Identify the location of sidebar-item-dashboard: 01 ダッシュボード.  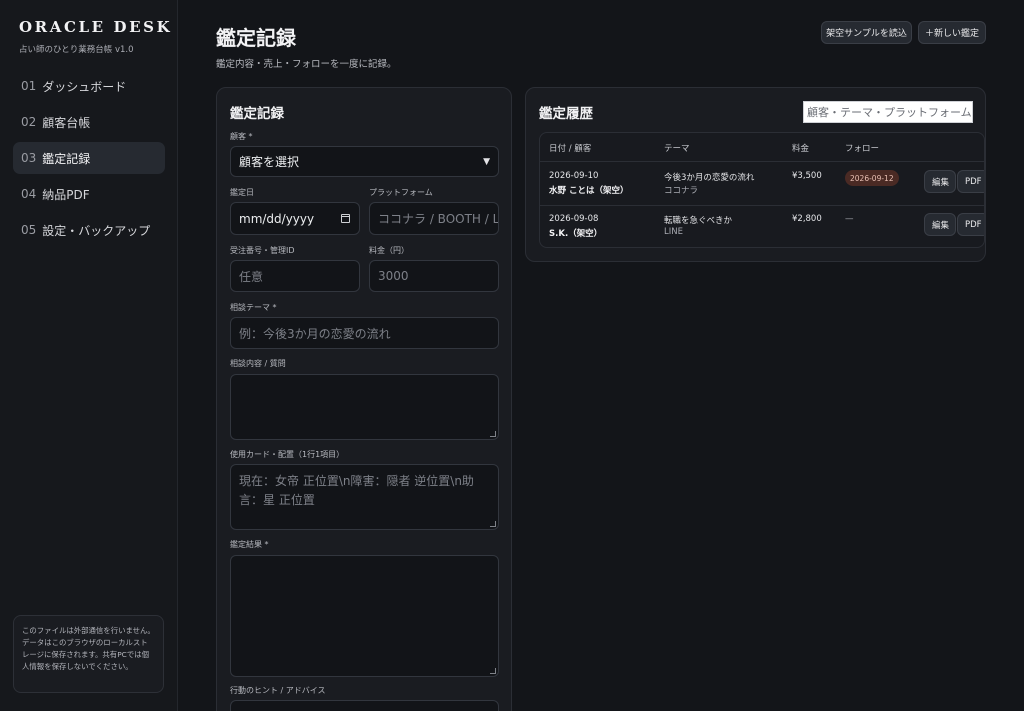
(89, 86).